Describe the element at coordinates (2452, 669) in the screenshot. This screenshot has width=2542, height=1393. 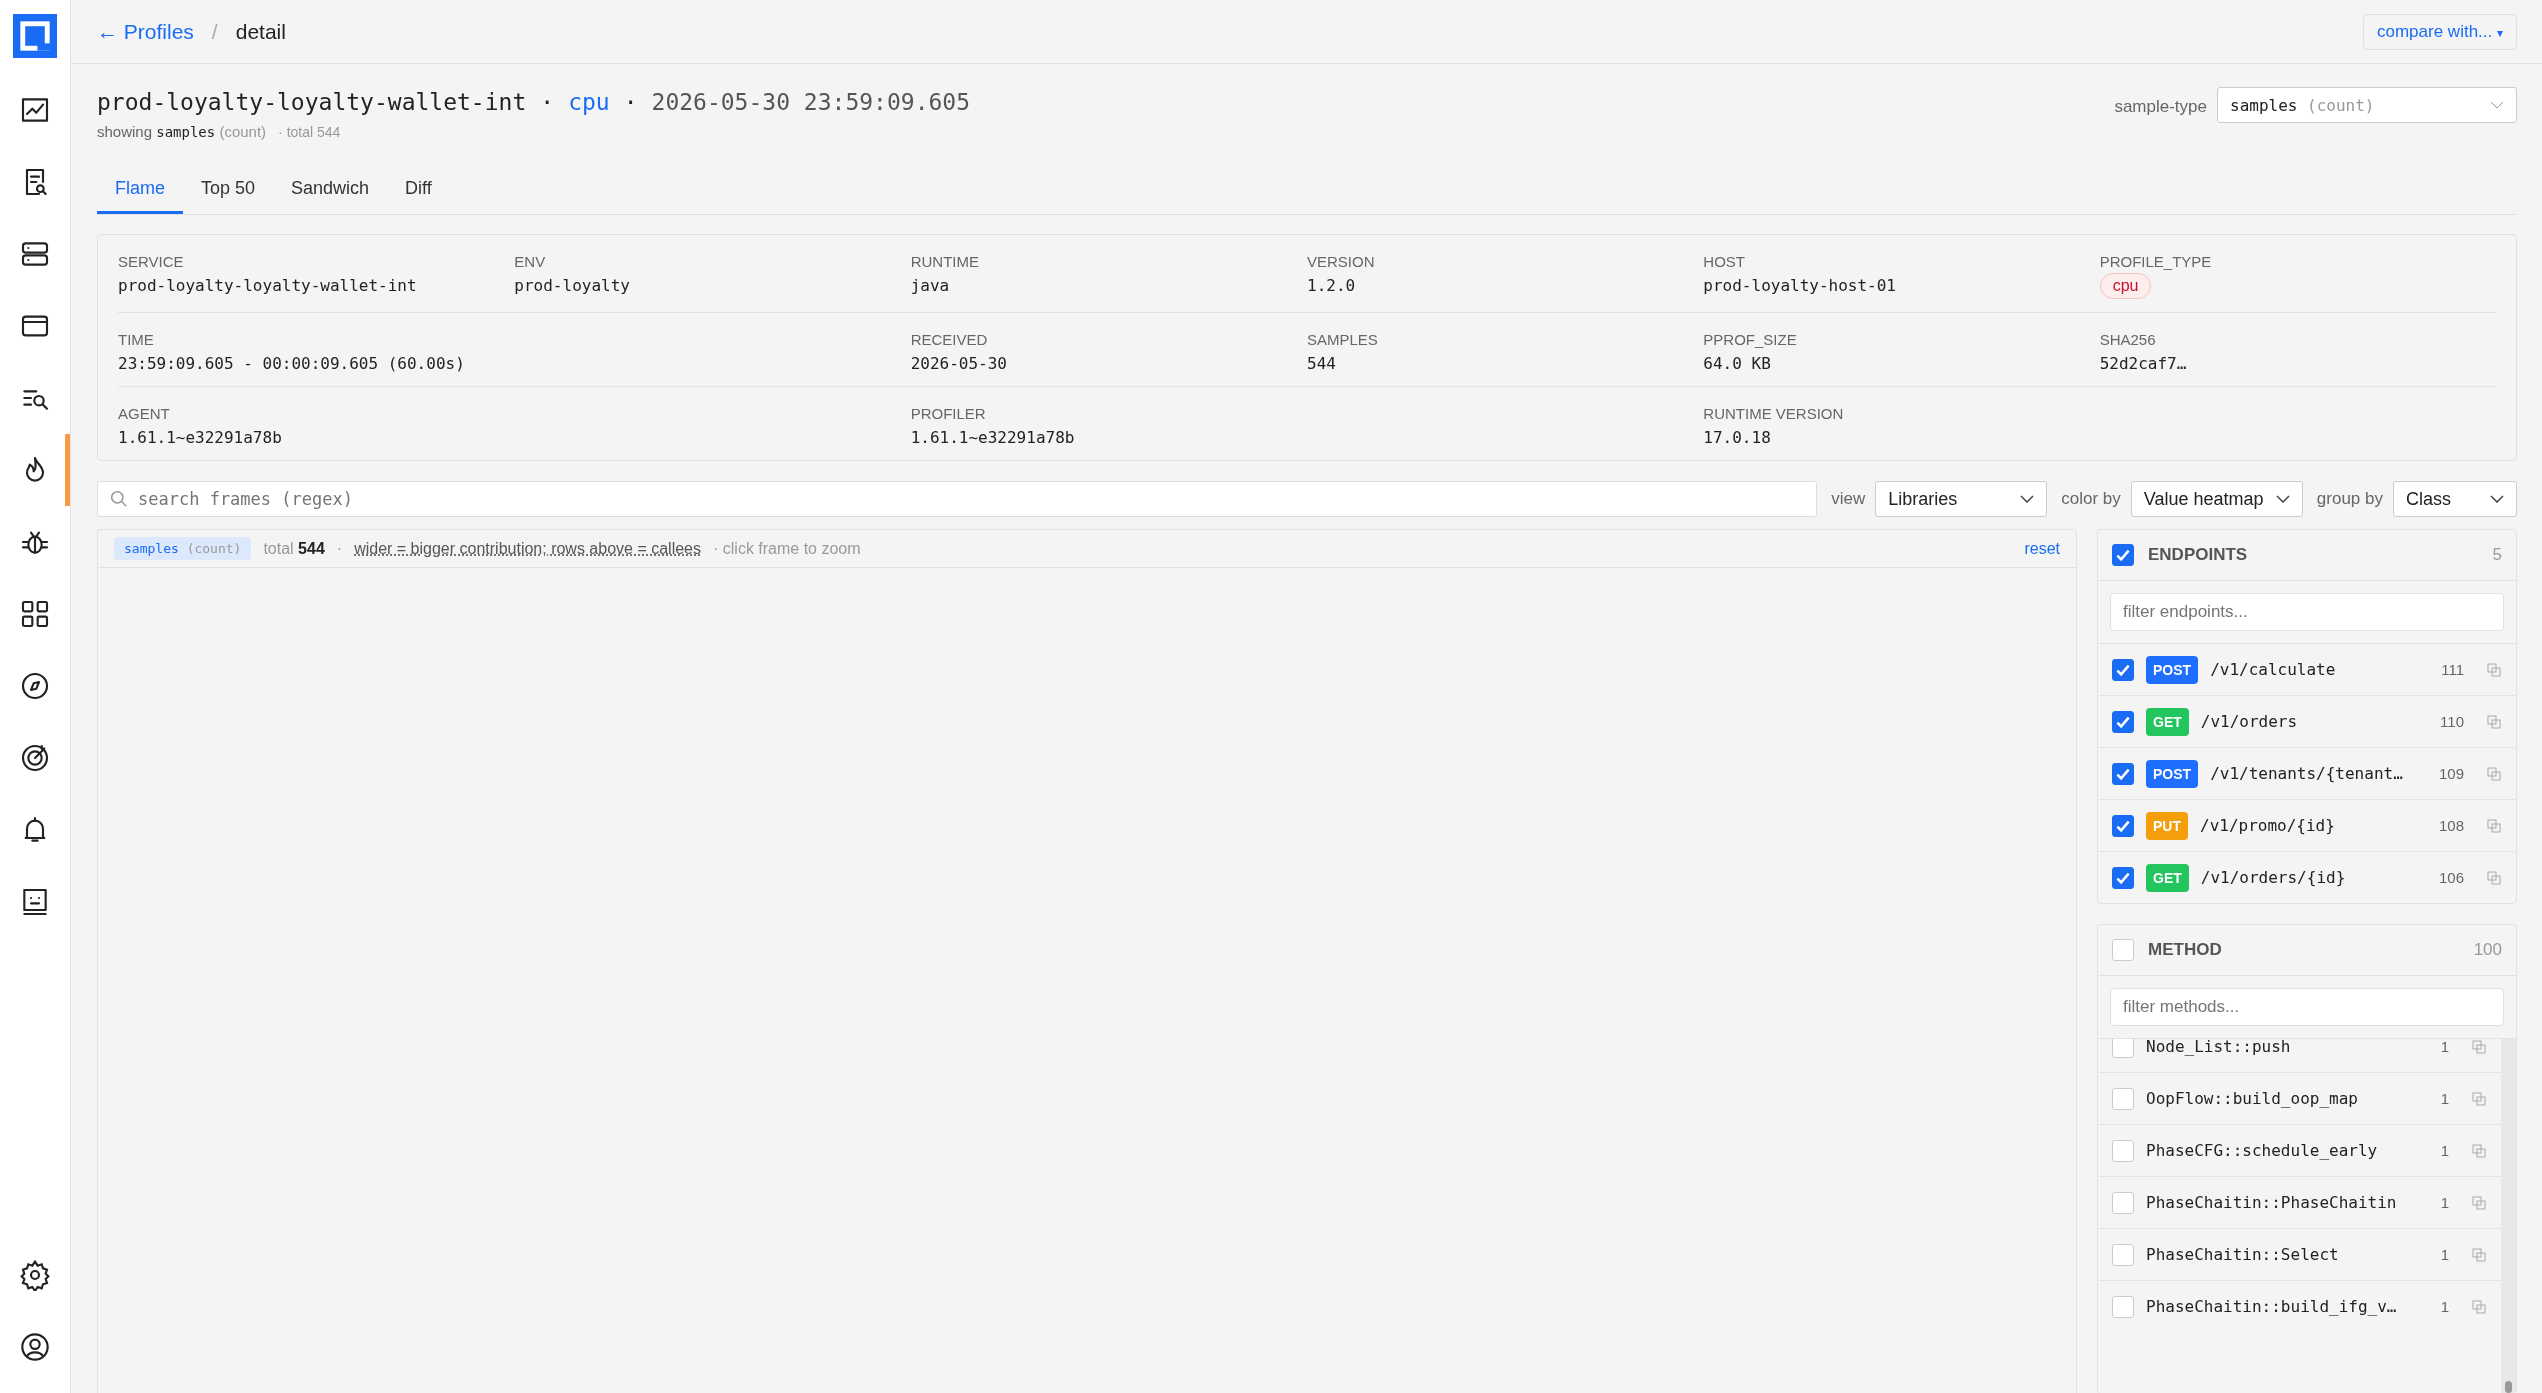
I see `endpoint-count: 111` at that location.